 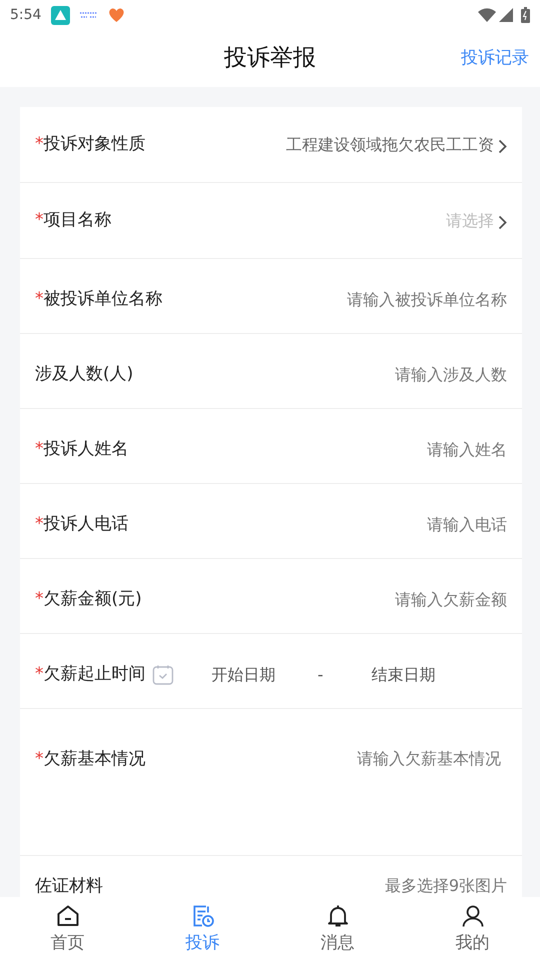 What do you see at coordinates (387, 375) in the screenshot?
I see `input-field: 请输入涉及人数` at bounding box center [387, 375].